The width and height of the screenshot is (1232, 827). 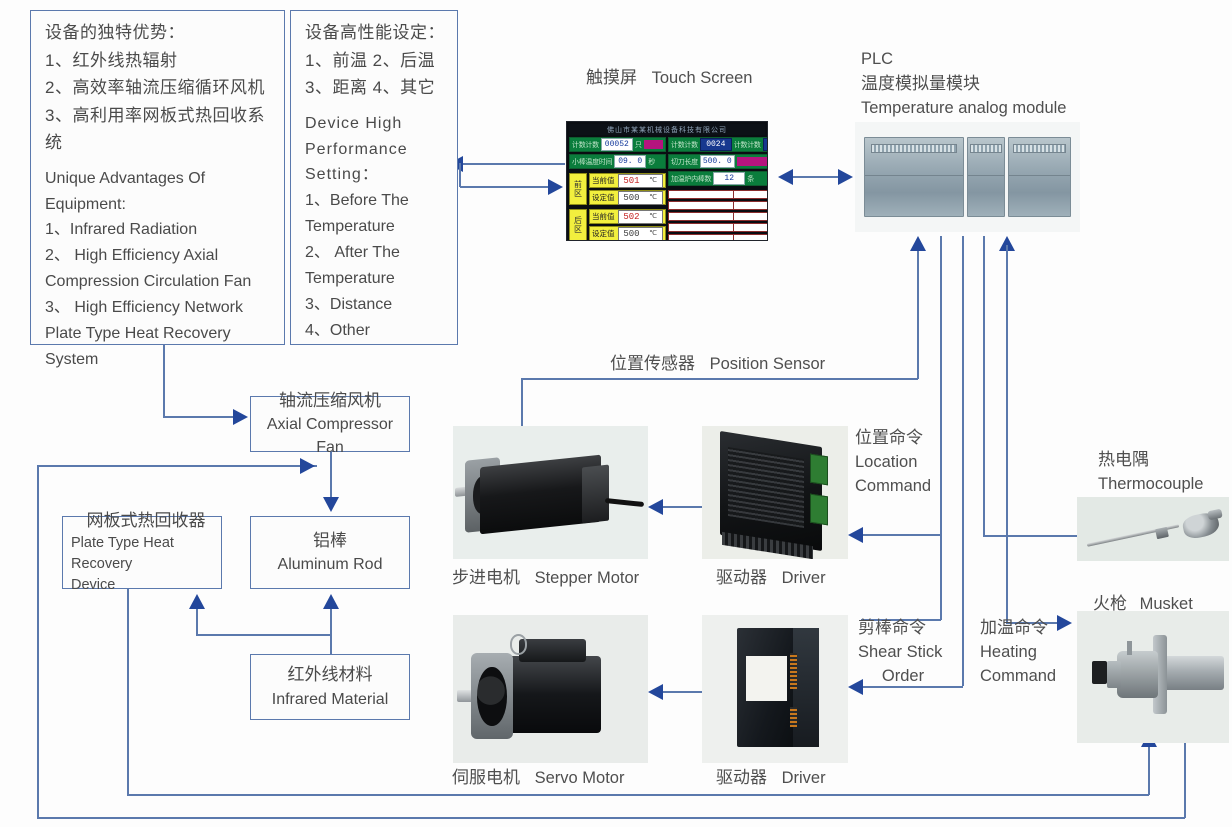 I want to click on hmi-left-row1-unit: 只, so click(x=638, y=145).